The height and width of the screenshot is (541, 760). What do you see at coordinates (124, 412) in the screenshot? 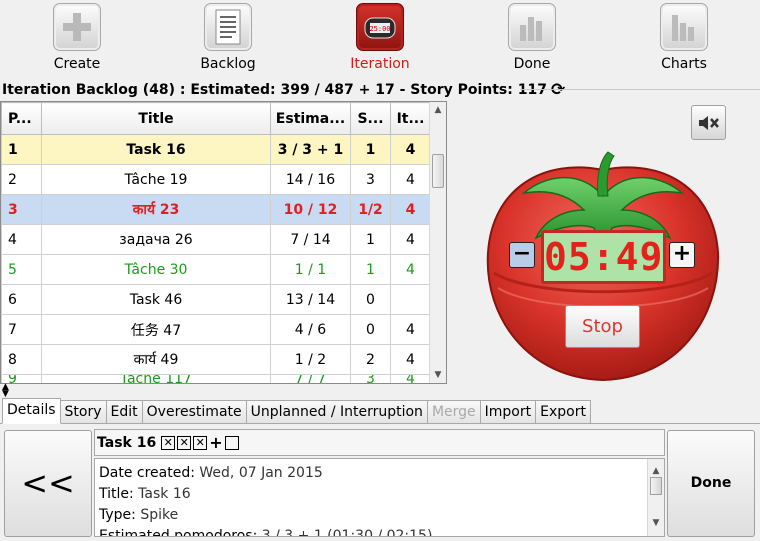
I see `tab-edit: Edit` at bounding box center [124, 412].